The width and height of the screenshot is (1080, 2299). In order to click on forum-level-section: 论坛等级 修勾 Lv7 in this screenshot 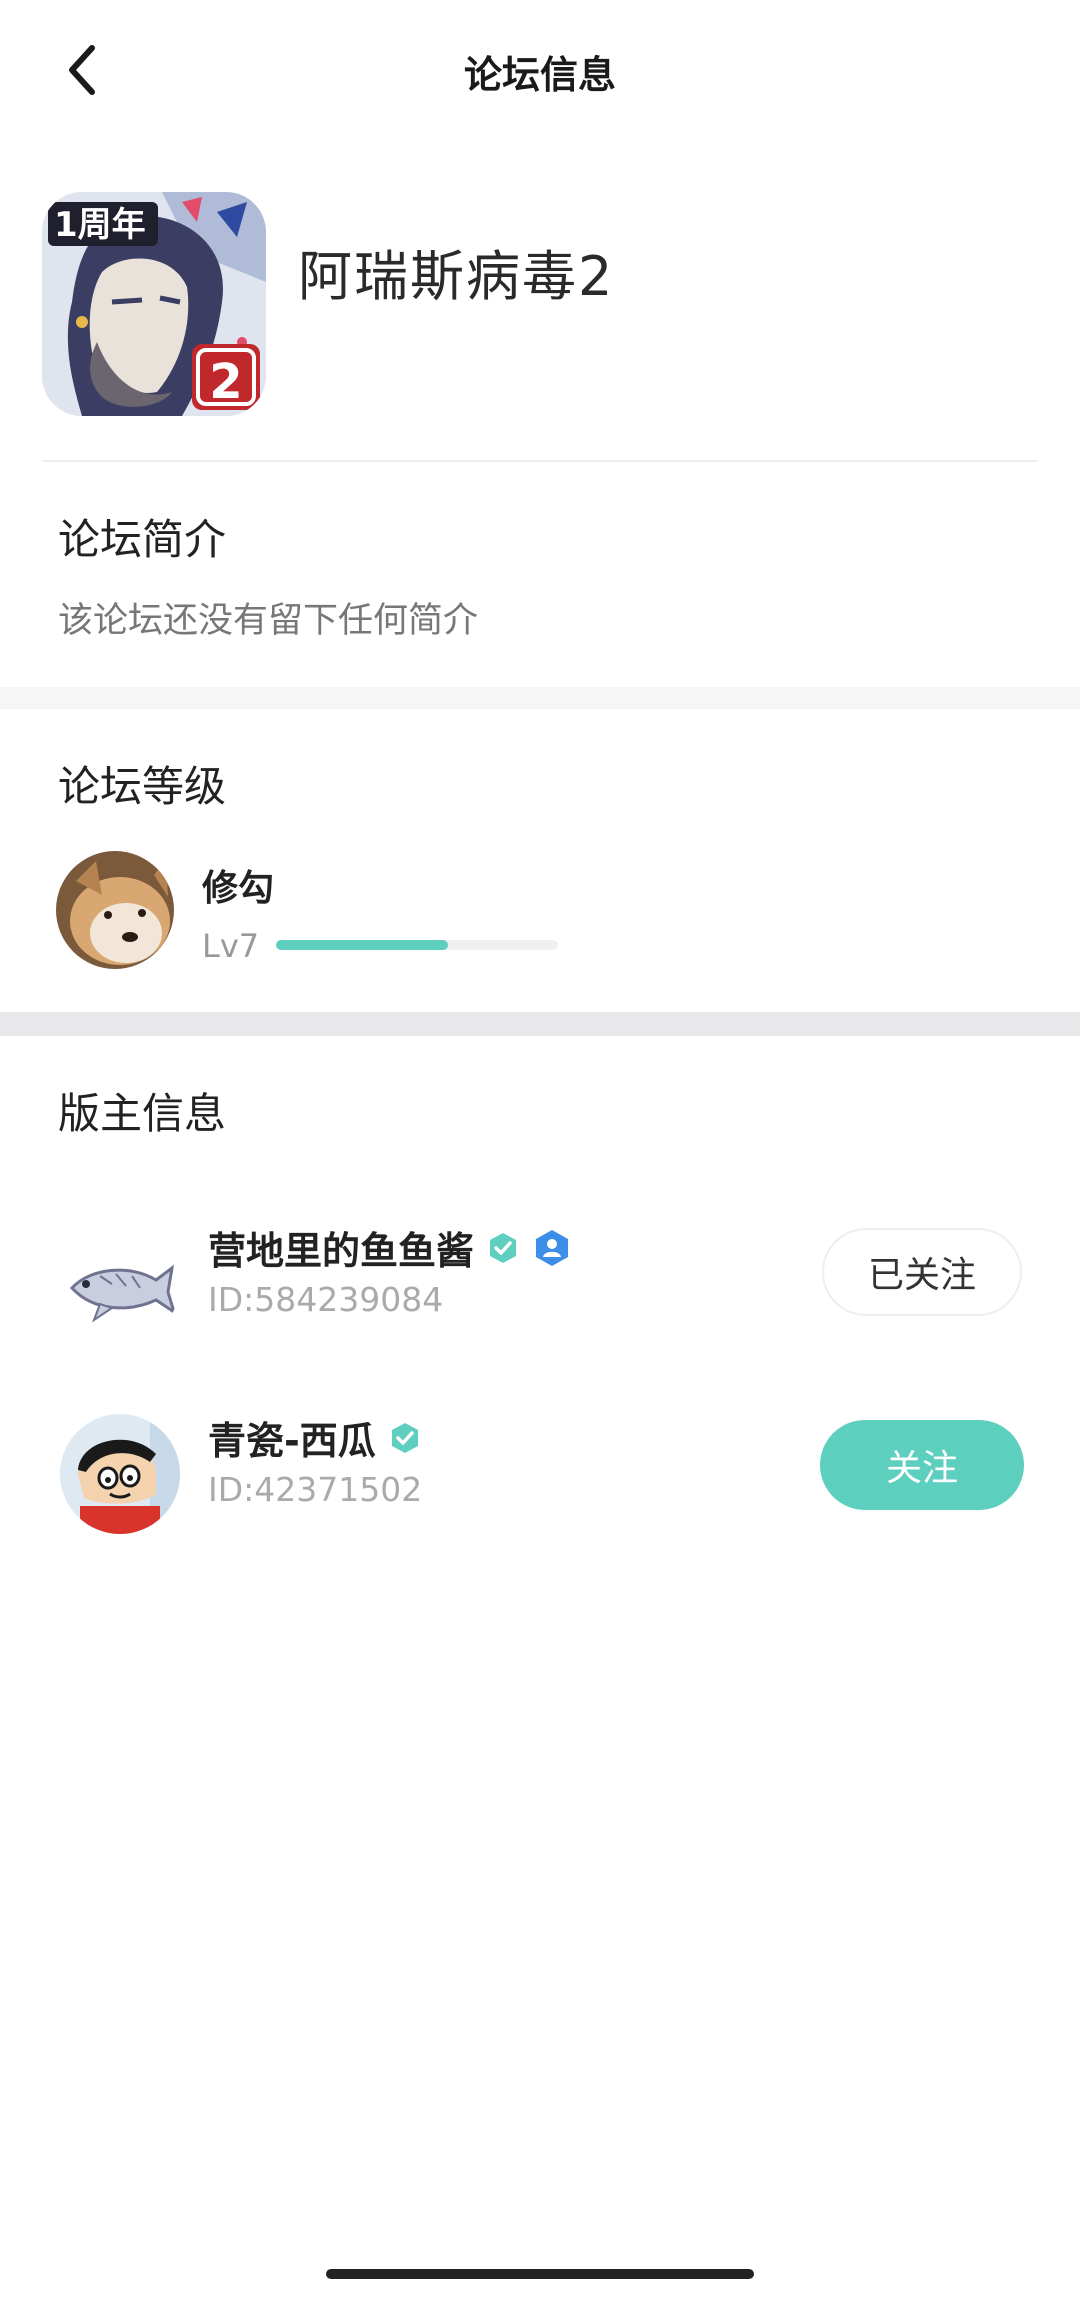, I will do `click(540, 860)`.